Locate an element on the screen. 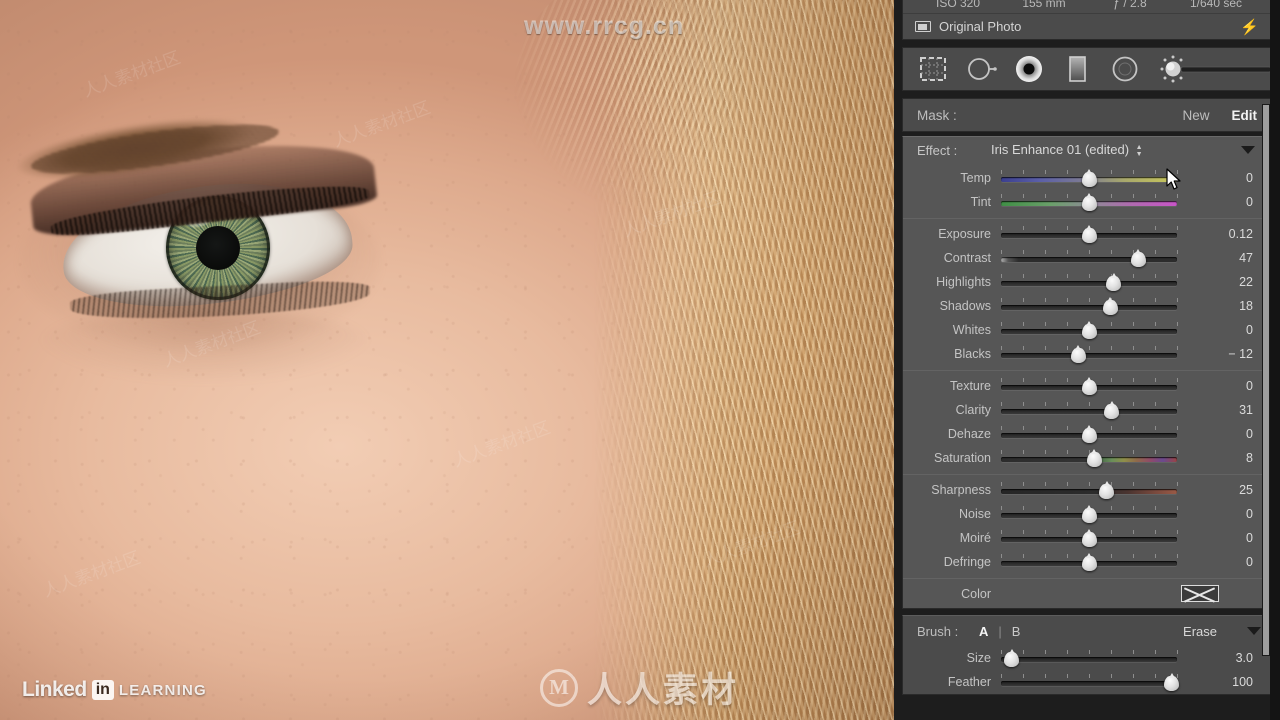  watermark-linkedin-learning: LEARNING is located at coordinates (162, 690).